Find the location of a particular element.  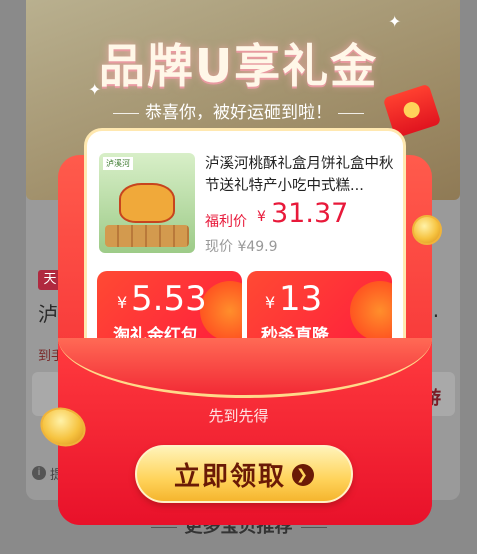

price-currency: ¥ is located at coordinates (261, 217).